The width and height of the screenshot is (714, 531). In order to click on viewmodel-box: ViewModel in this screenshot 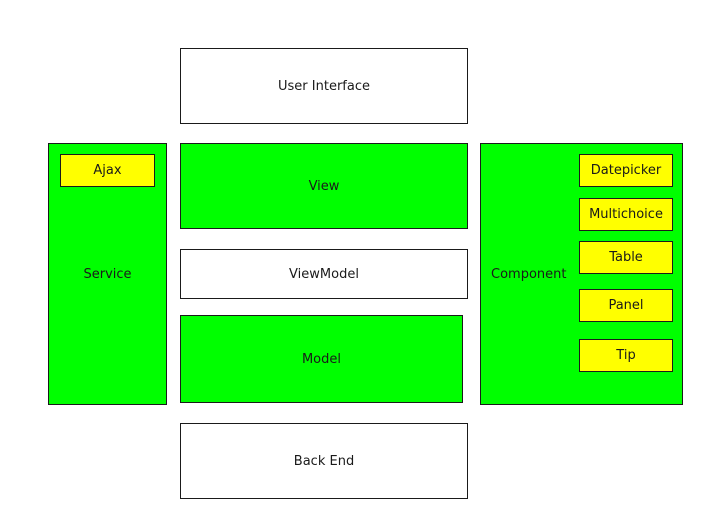, I will do `click(324, 274)`.